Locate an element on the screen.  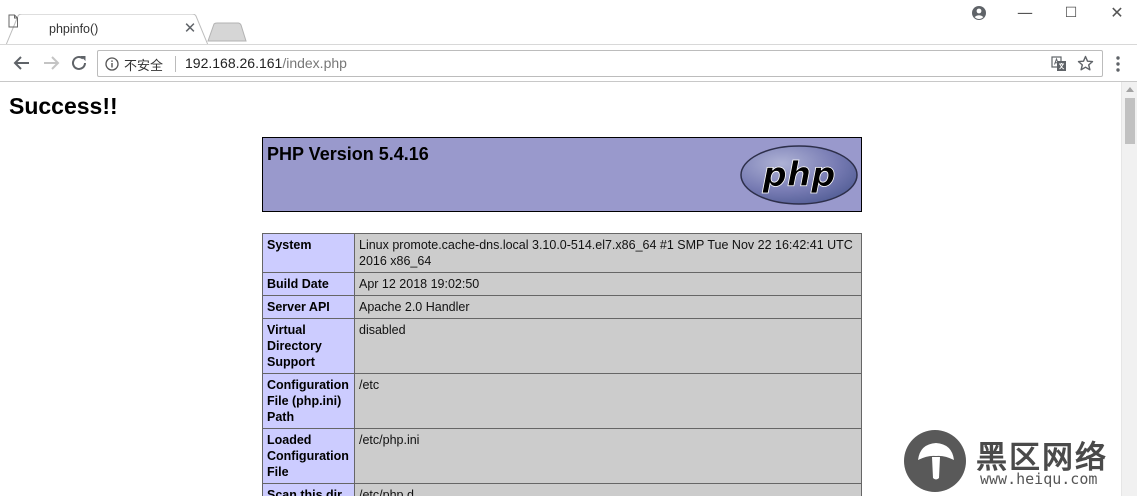
document-icon is located at coordinates (13, 21).